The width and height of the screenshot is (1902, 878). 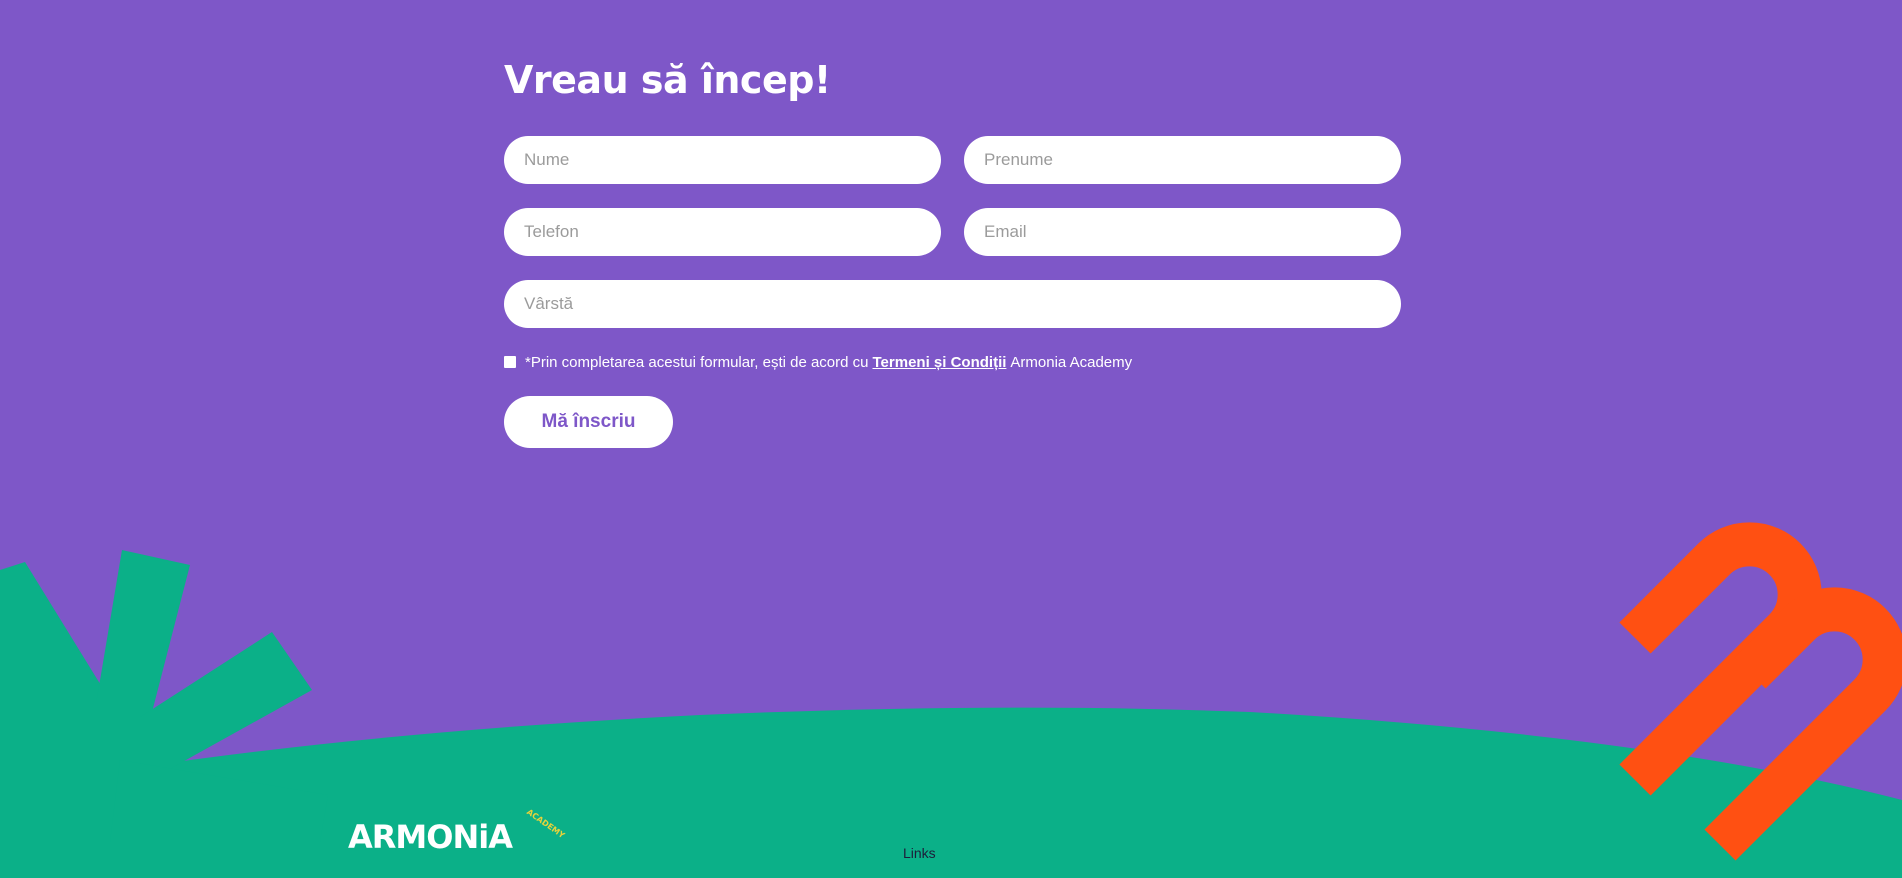 I want to click on logo-wordmark: ARMONiA, so click(x=430, y=837).